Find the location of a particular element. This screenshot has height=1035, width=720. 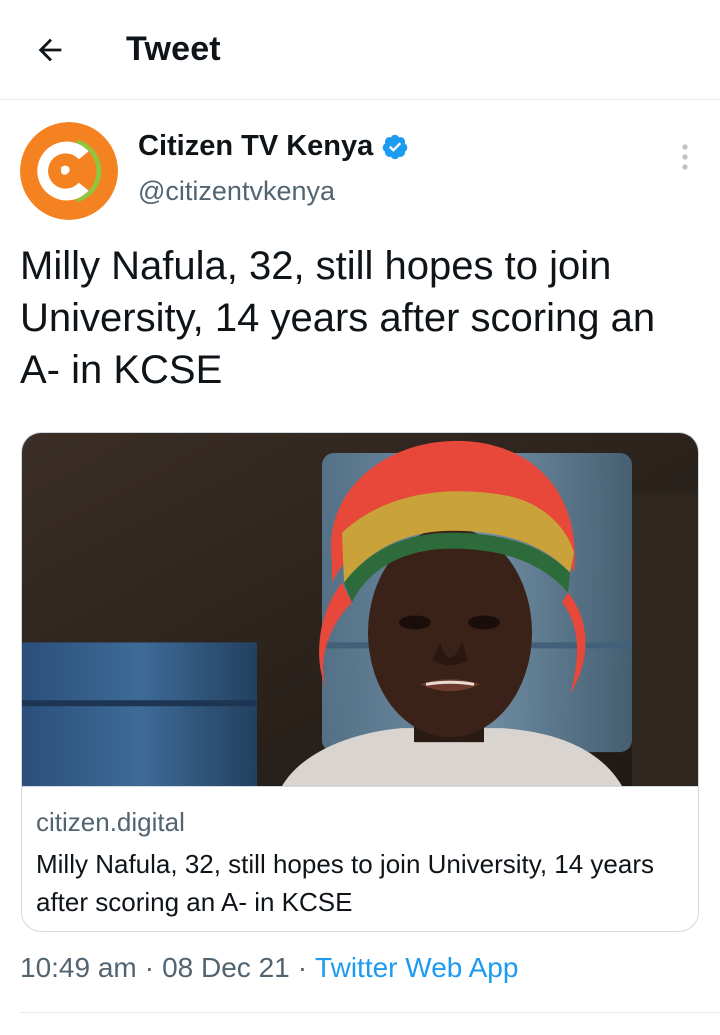

more-vertical-icon is located at coordinates (685, 157).